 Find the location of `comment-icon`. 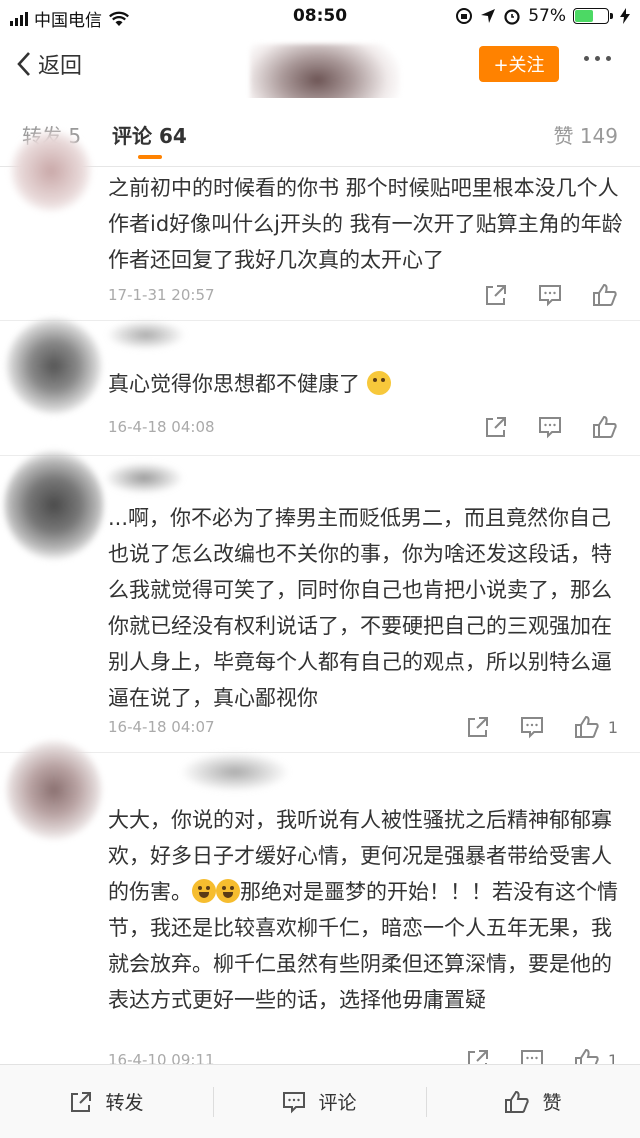

comment-icon is located at coordinates (294, 1102).